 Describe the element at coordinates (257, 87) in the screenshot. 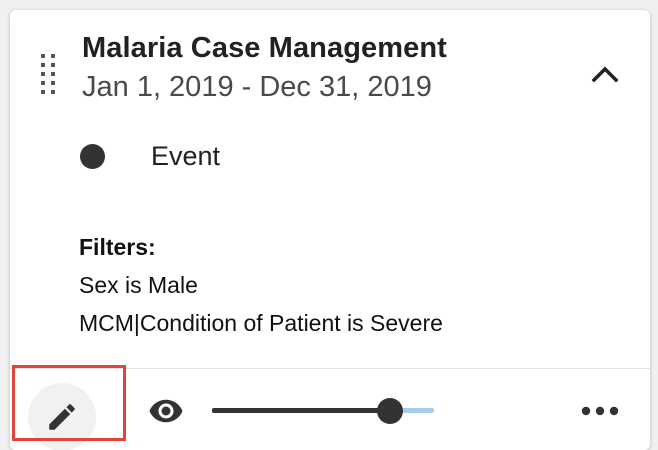

I see `layer-period: Jan 1, 2019 - Dec 31, 2019` at that location.